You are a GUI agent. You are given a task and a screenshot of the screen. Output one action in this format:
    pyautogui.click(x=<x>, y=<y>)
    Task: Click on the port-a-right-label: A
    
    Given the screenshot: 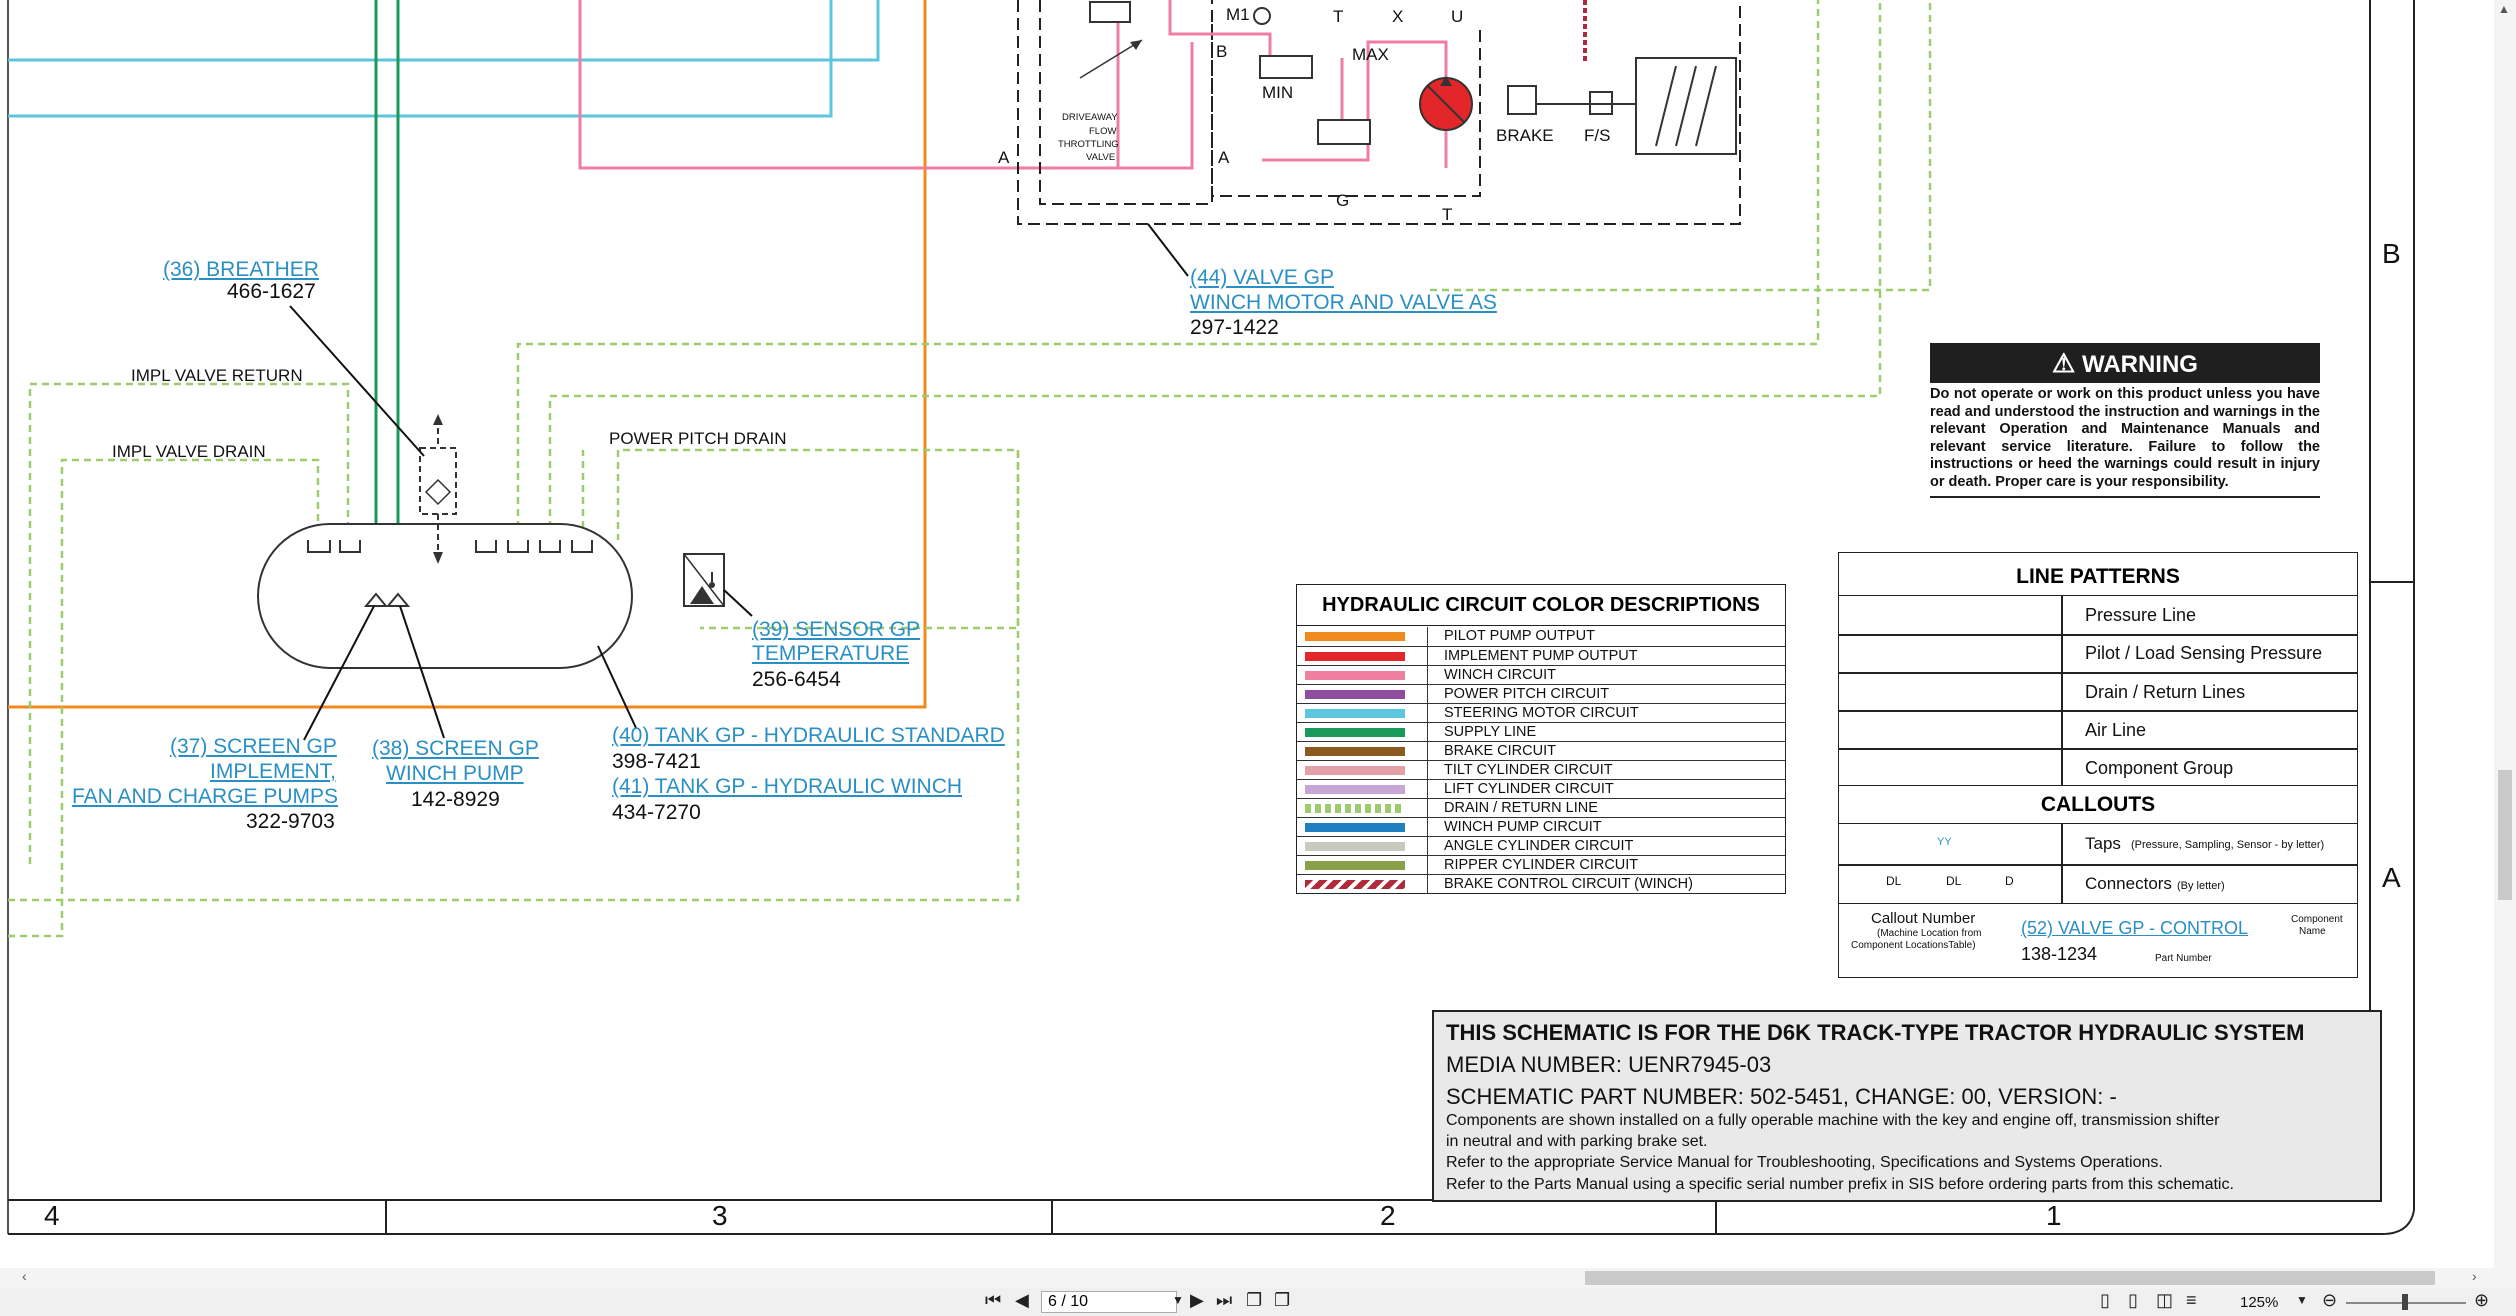 What is the action you would take?
    pyautogui.click(x=1224, y=157)
    